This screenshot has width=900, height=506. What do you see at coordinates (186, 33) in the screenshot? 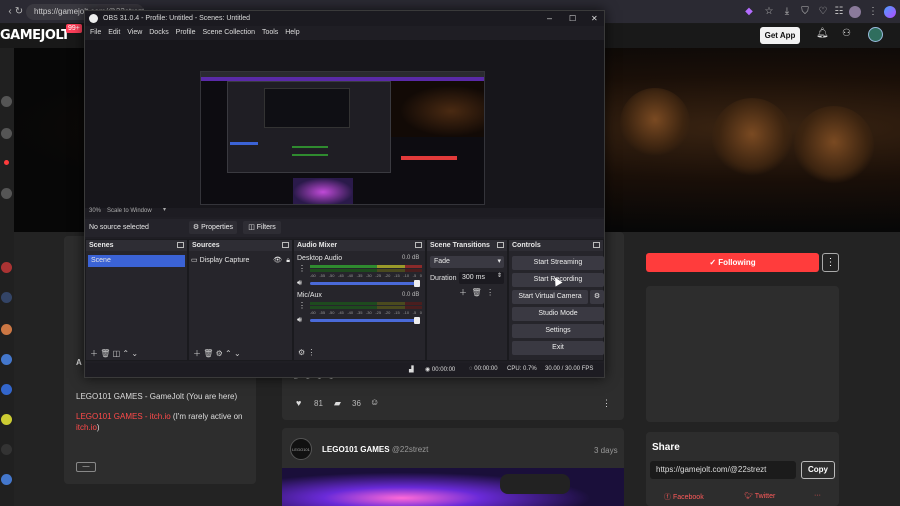
I see `menu-profile: Profile` at bounding box center [186, 33].